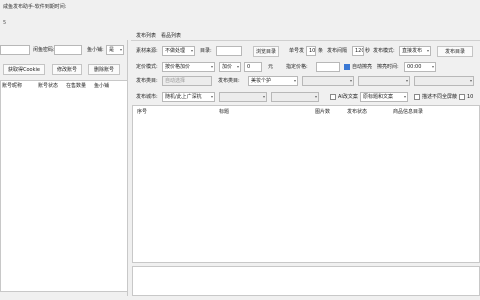 This screenshot has height=300, width=480. Describe the element at coordinates (5, 23) in the screenshot. I see `title-bar-mark: 5` at that location.